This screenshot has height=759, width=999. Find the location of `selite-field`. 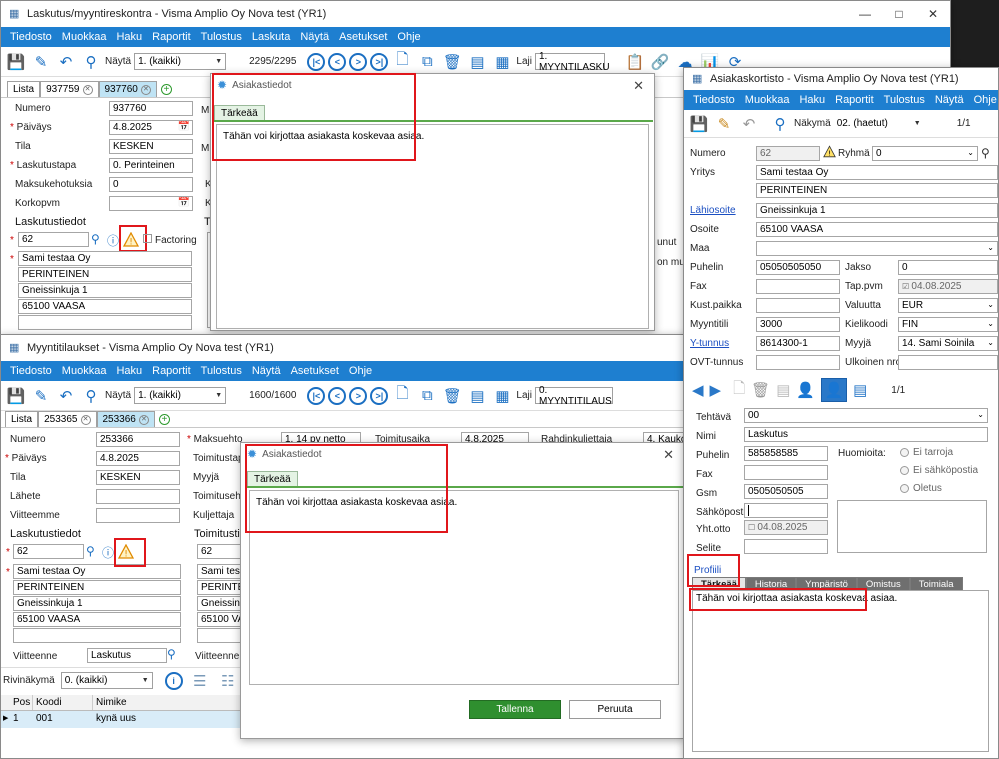

selite-field is located at coordinates (786, 546).